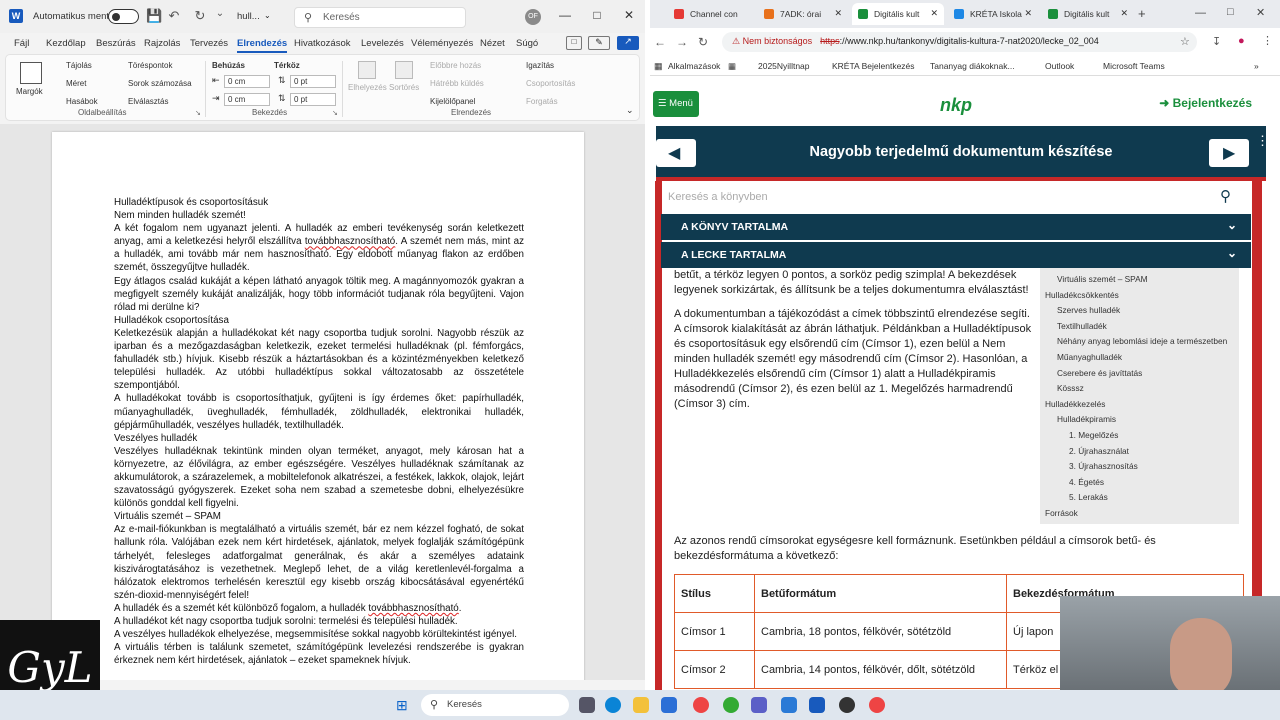 Image resolution: width=1280 pixels, height=720 pixels. Describe the element at coordinates (1089, 357) in the screenshot. I see `toc-item: Műanyaghulladék` at that location.